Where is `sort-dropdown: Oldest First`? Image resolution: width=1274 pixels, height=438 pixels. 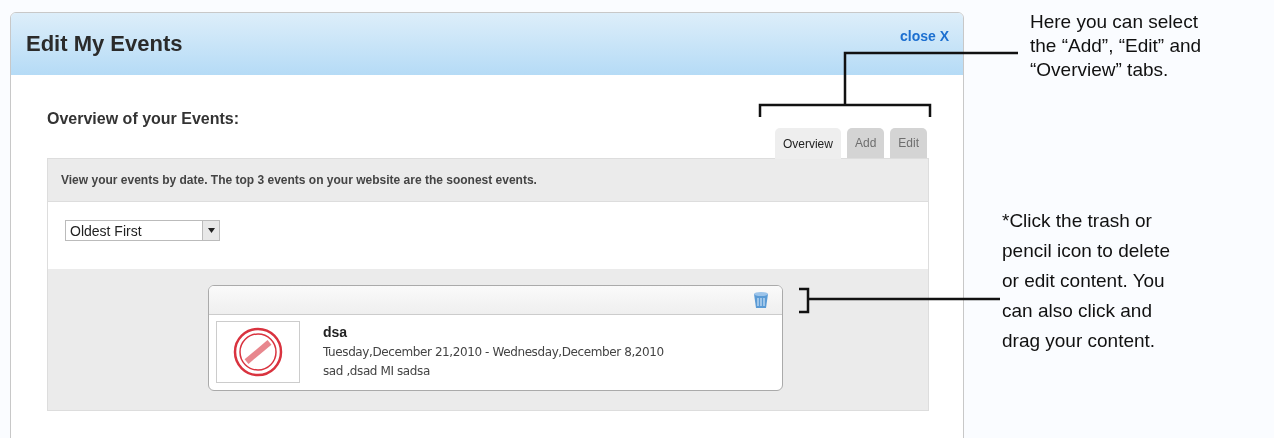
sort-dropdown: Oldest First is located at coordinates (142, 230).